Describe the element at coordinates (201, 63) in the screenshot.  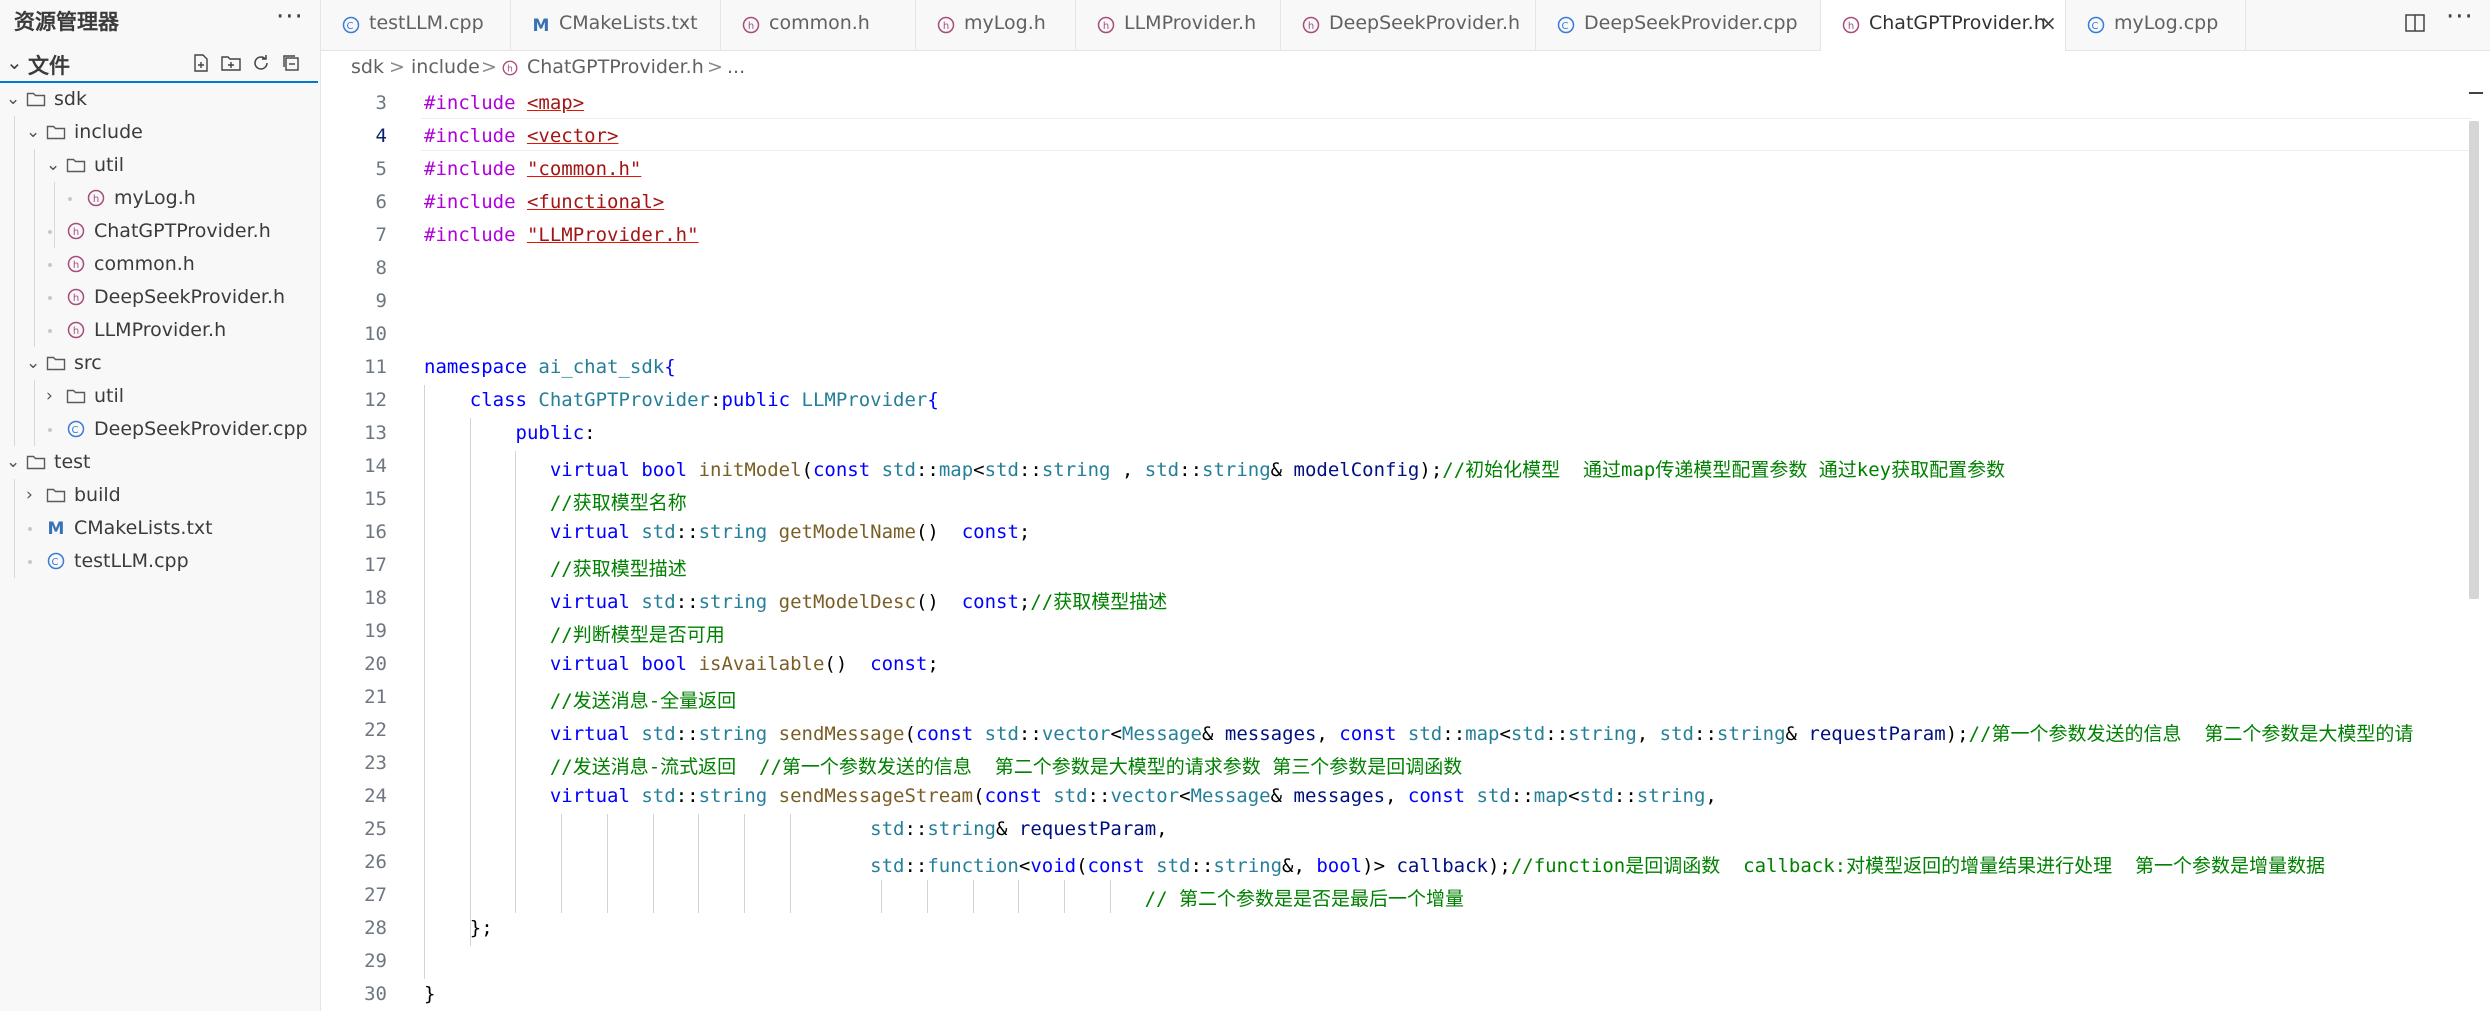
I see `new-file-icon` at that location.